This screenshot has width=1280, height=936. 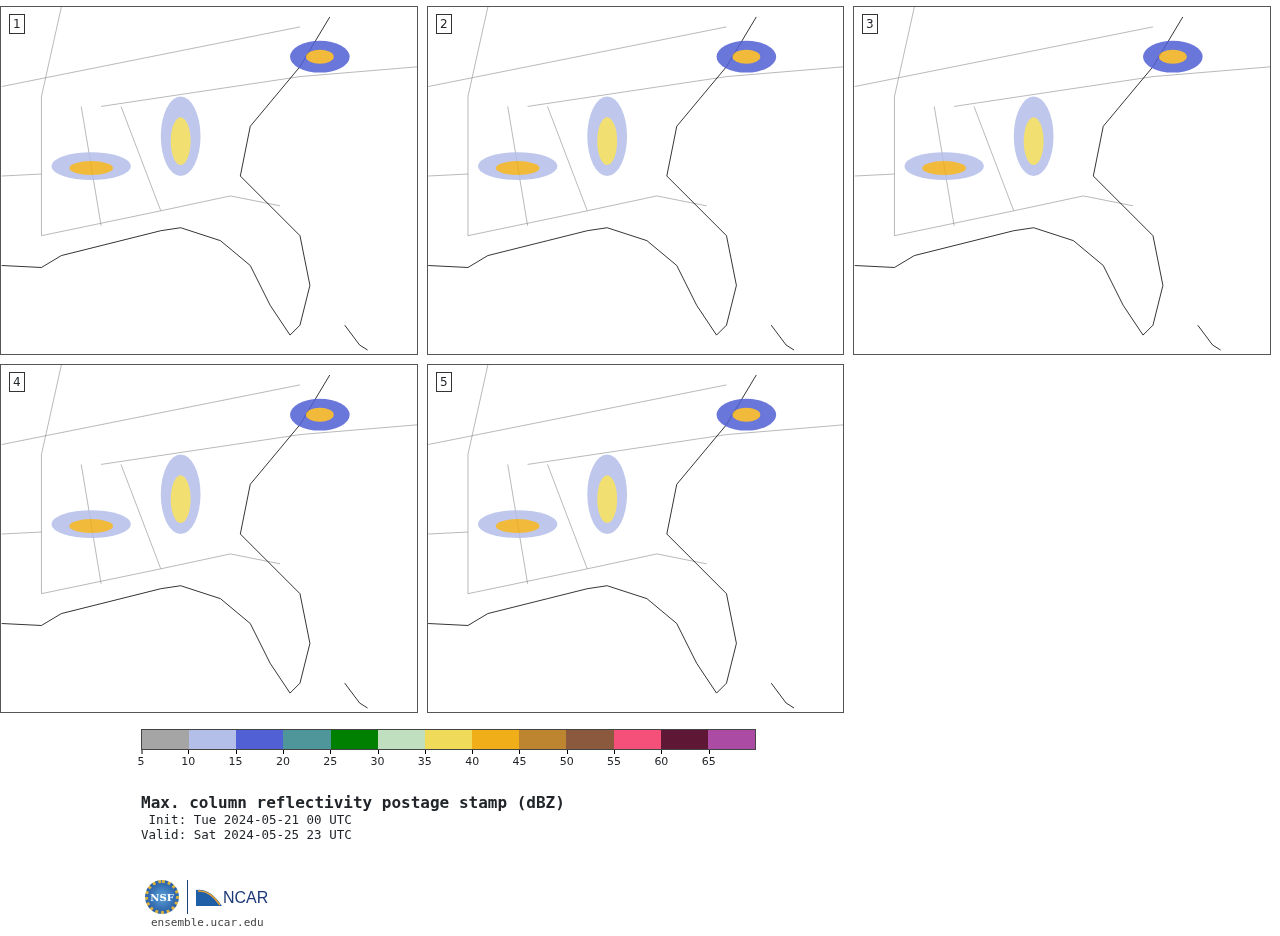 I want to click on tick-label: 40, so click(x=472, y=759).